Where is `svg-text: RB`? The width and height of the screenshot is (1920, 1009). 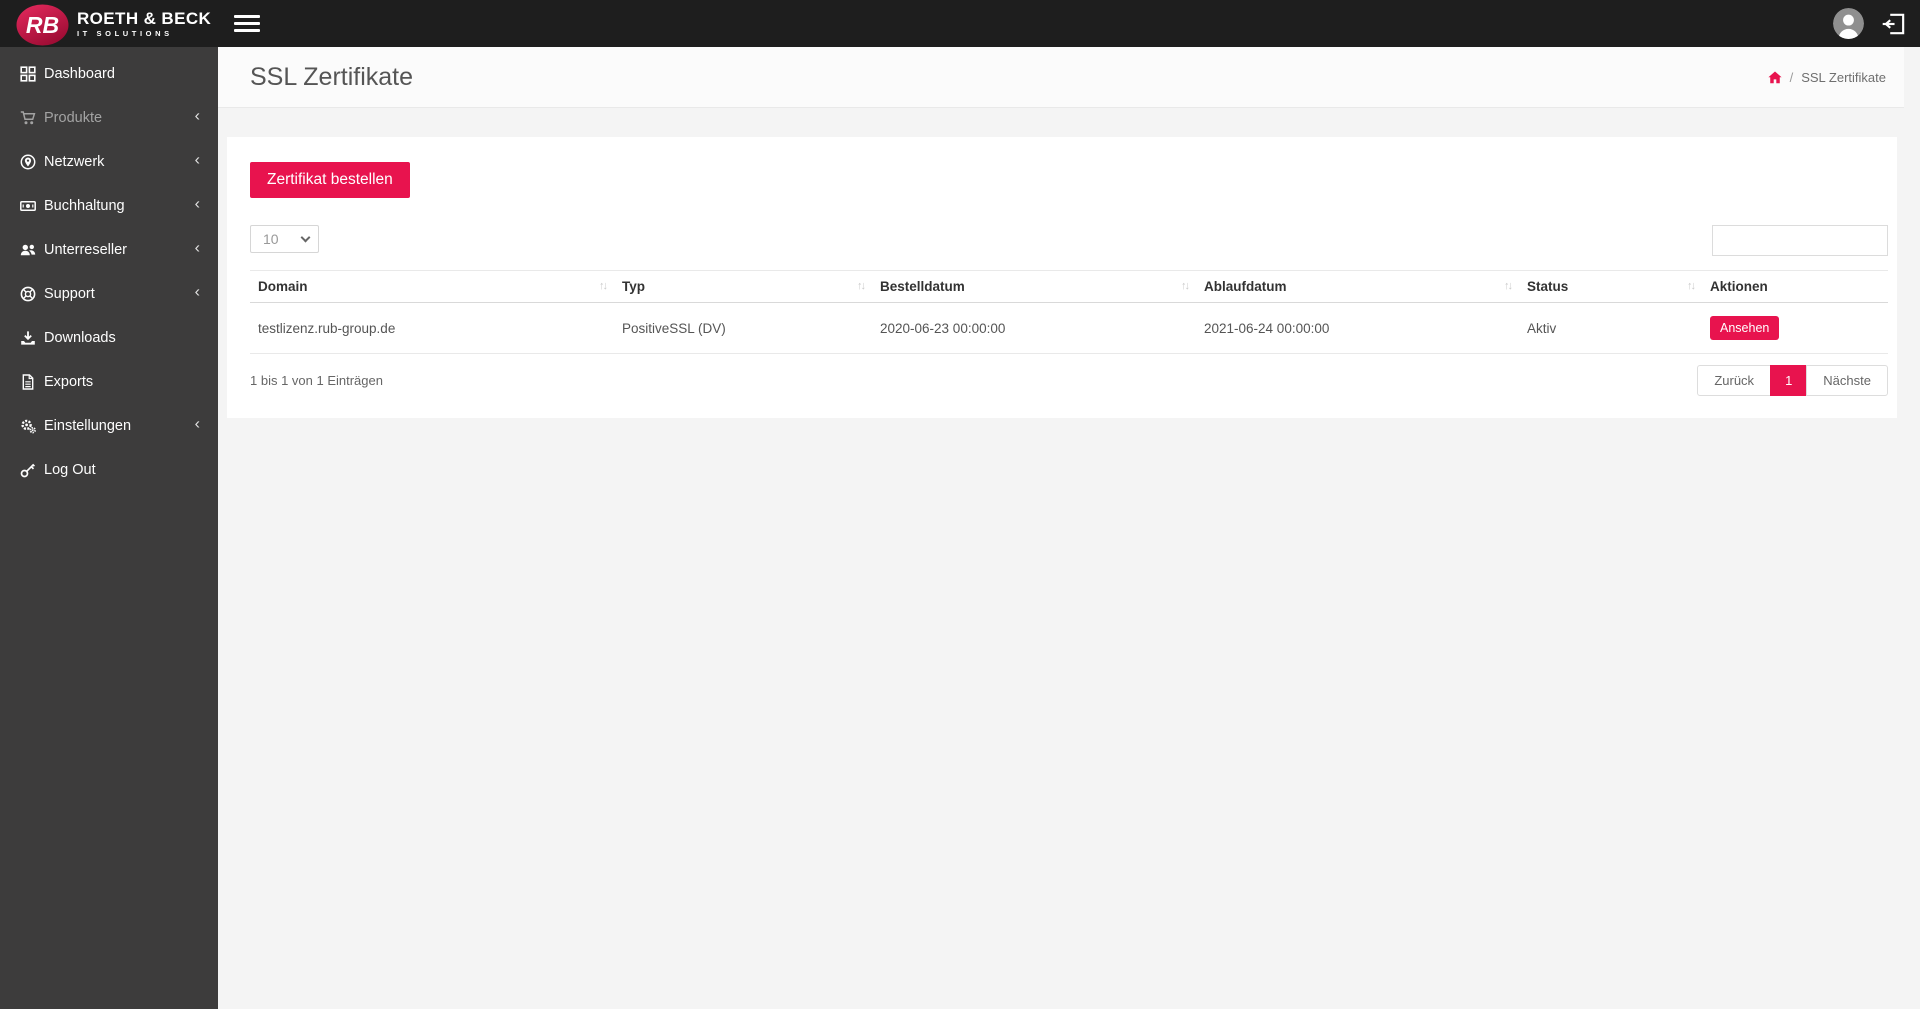 svg-text: RB is located at coordinates (42, 25).